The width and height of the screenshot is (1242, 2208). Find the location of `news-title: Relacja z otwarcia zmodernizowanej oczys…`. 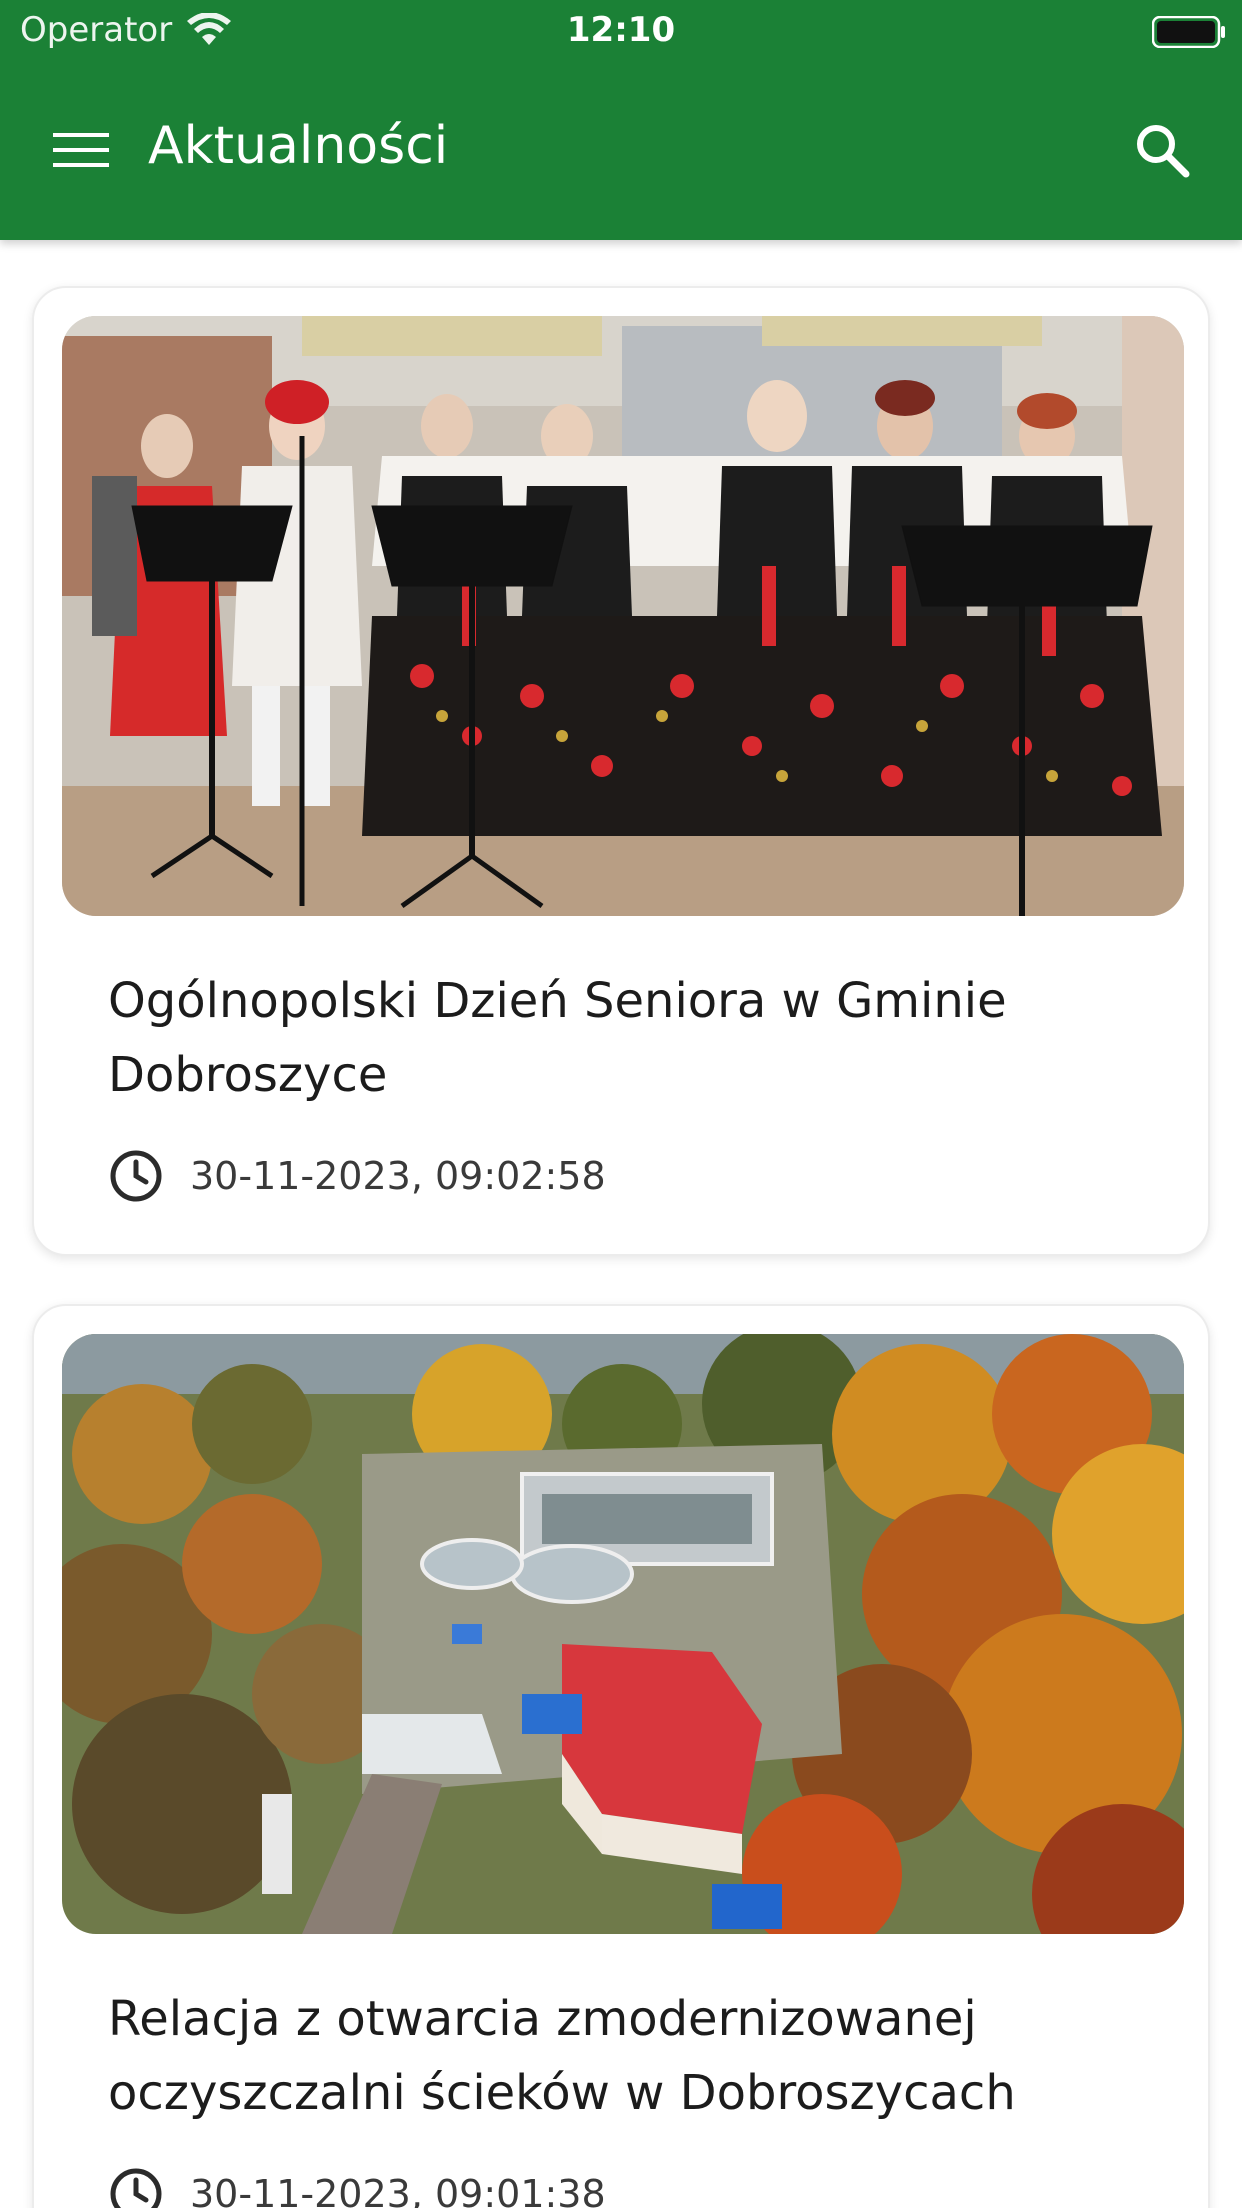

news-title: Relacja z otwarcia zmodernizowanej oczys… is located at coordinates (588, 2056).